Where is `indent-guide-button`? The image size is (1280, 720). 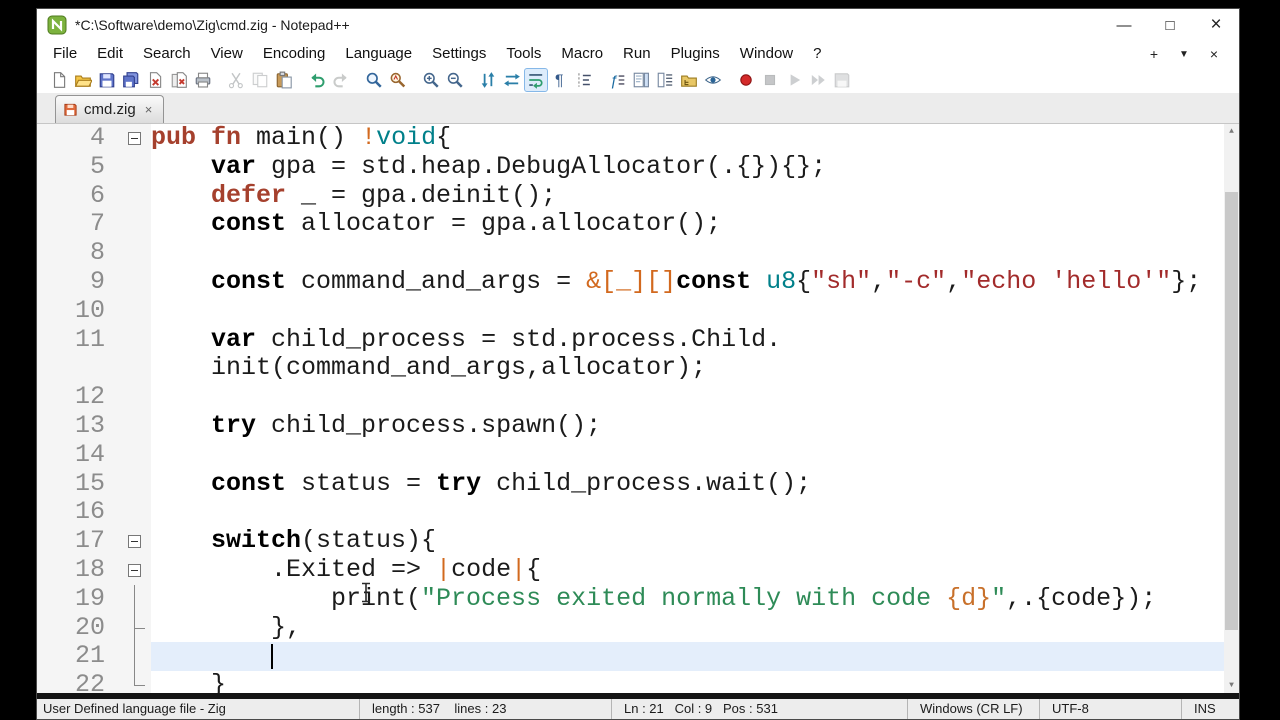
indent-guide-button is located at coordinates (584, 80).